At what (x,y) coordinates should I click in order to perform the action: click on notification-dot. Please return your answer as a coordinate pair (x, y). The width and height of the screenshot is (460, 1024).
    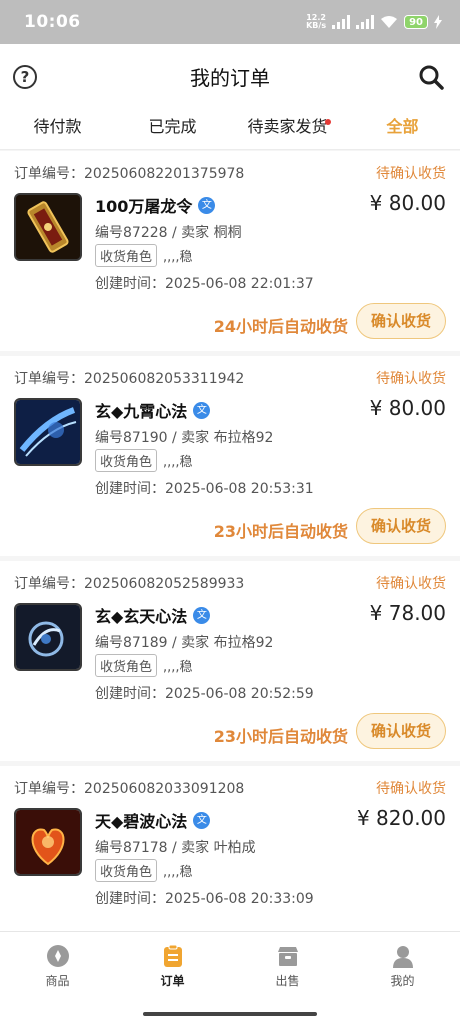
    Looking at the image, I should click on (328, 122).